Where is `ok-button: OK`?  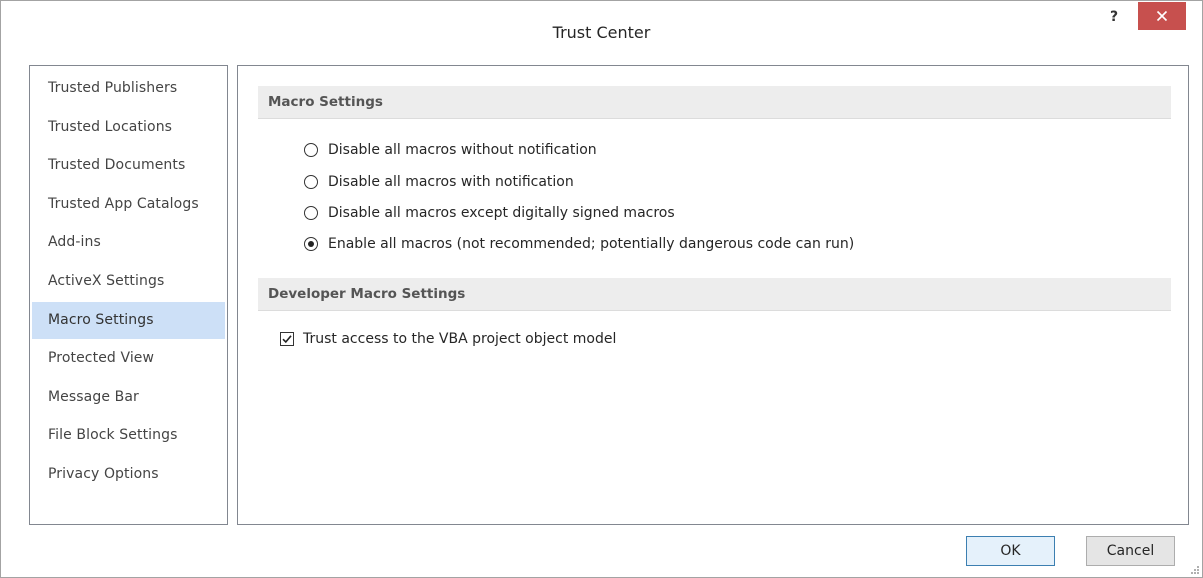 ok-button: OK is located at coordinates (1010, 551).